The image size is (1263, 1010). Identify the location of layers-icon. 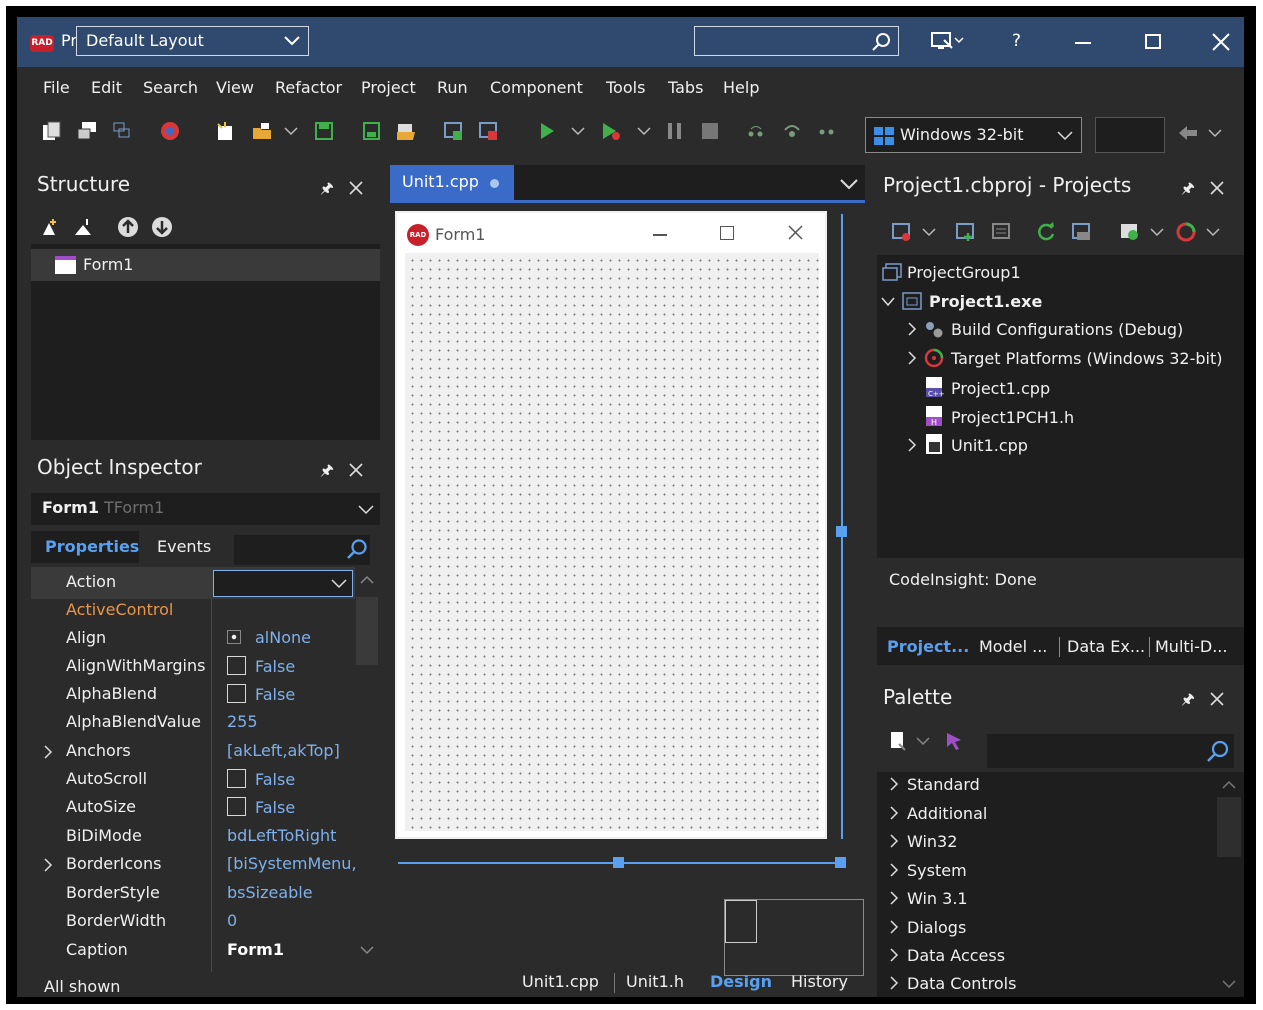
(122, 131).